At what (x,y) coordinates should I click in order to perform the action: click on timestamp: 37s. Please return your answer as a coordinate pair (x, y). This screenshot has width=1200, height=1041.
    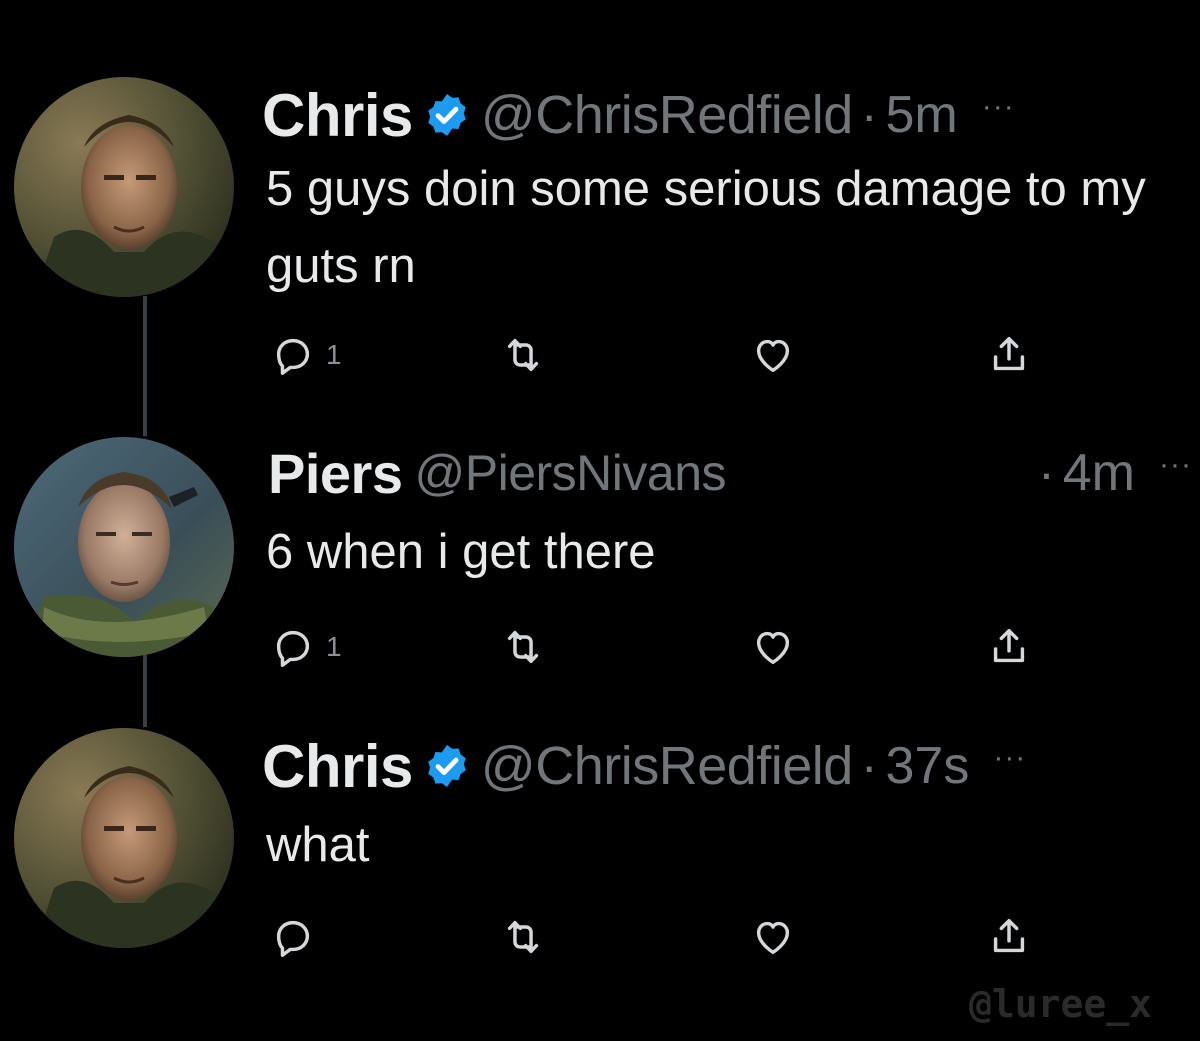
    Looking at the image, I should click on (927, 766).